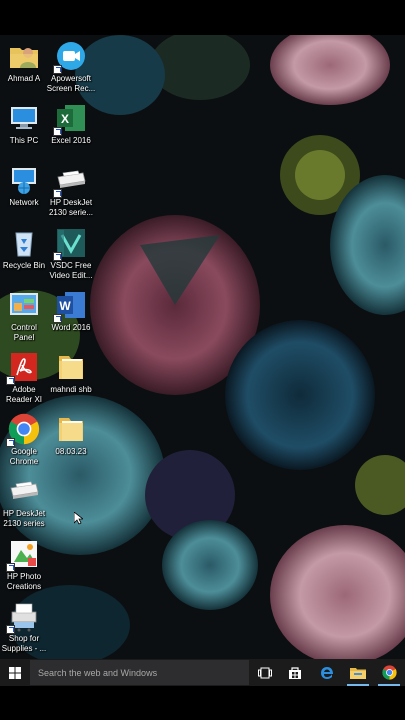 This screenshot has height=720, width=405. Describe the element at coordinates (23, 617) in the screenshot. I see `shop-supplies-icon` at that location.